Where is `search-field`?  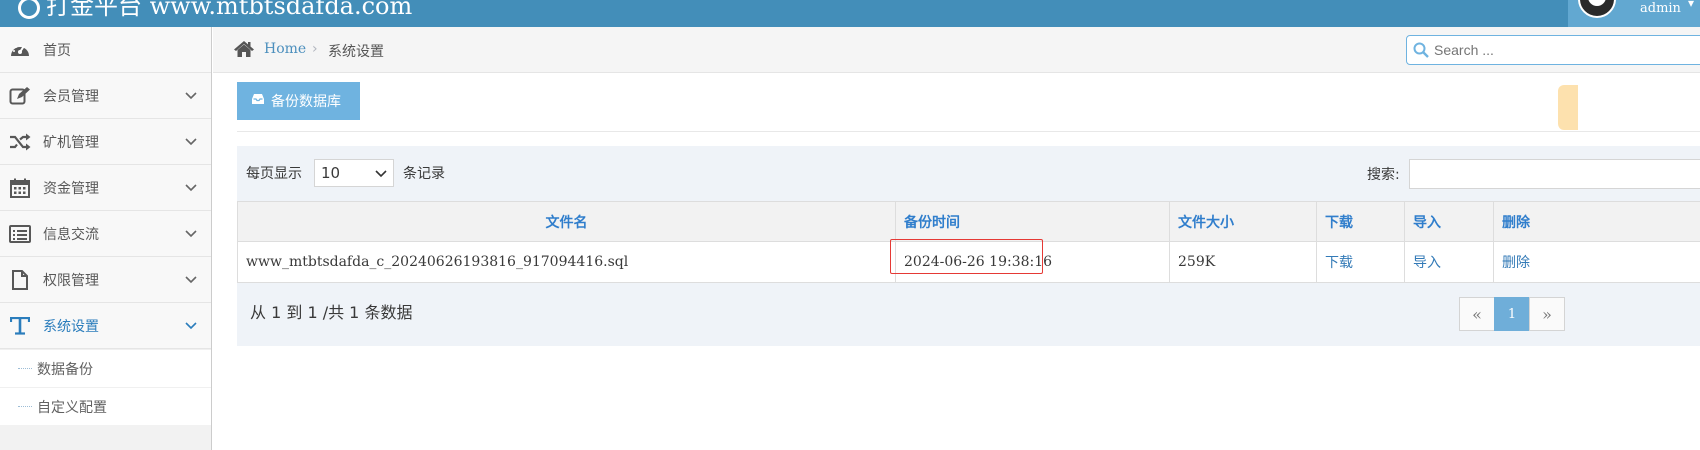 search-field is located at coordinates (1553, 50).